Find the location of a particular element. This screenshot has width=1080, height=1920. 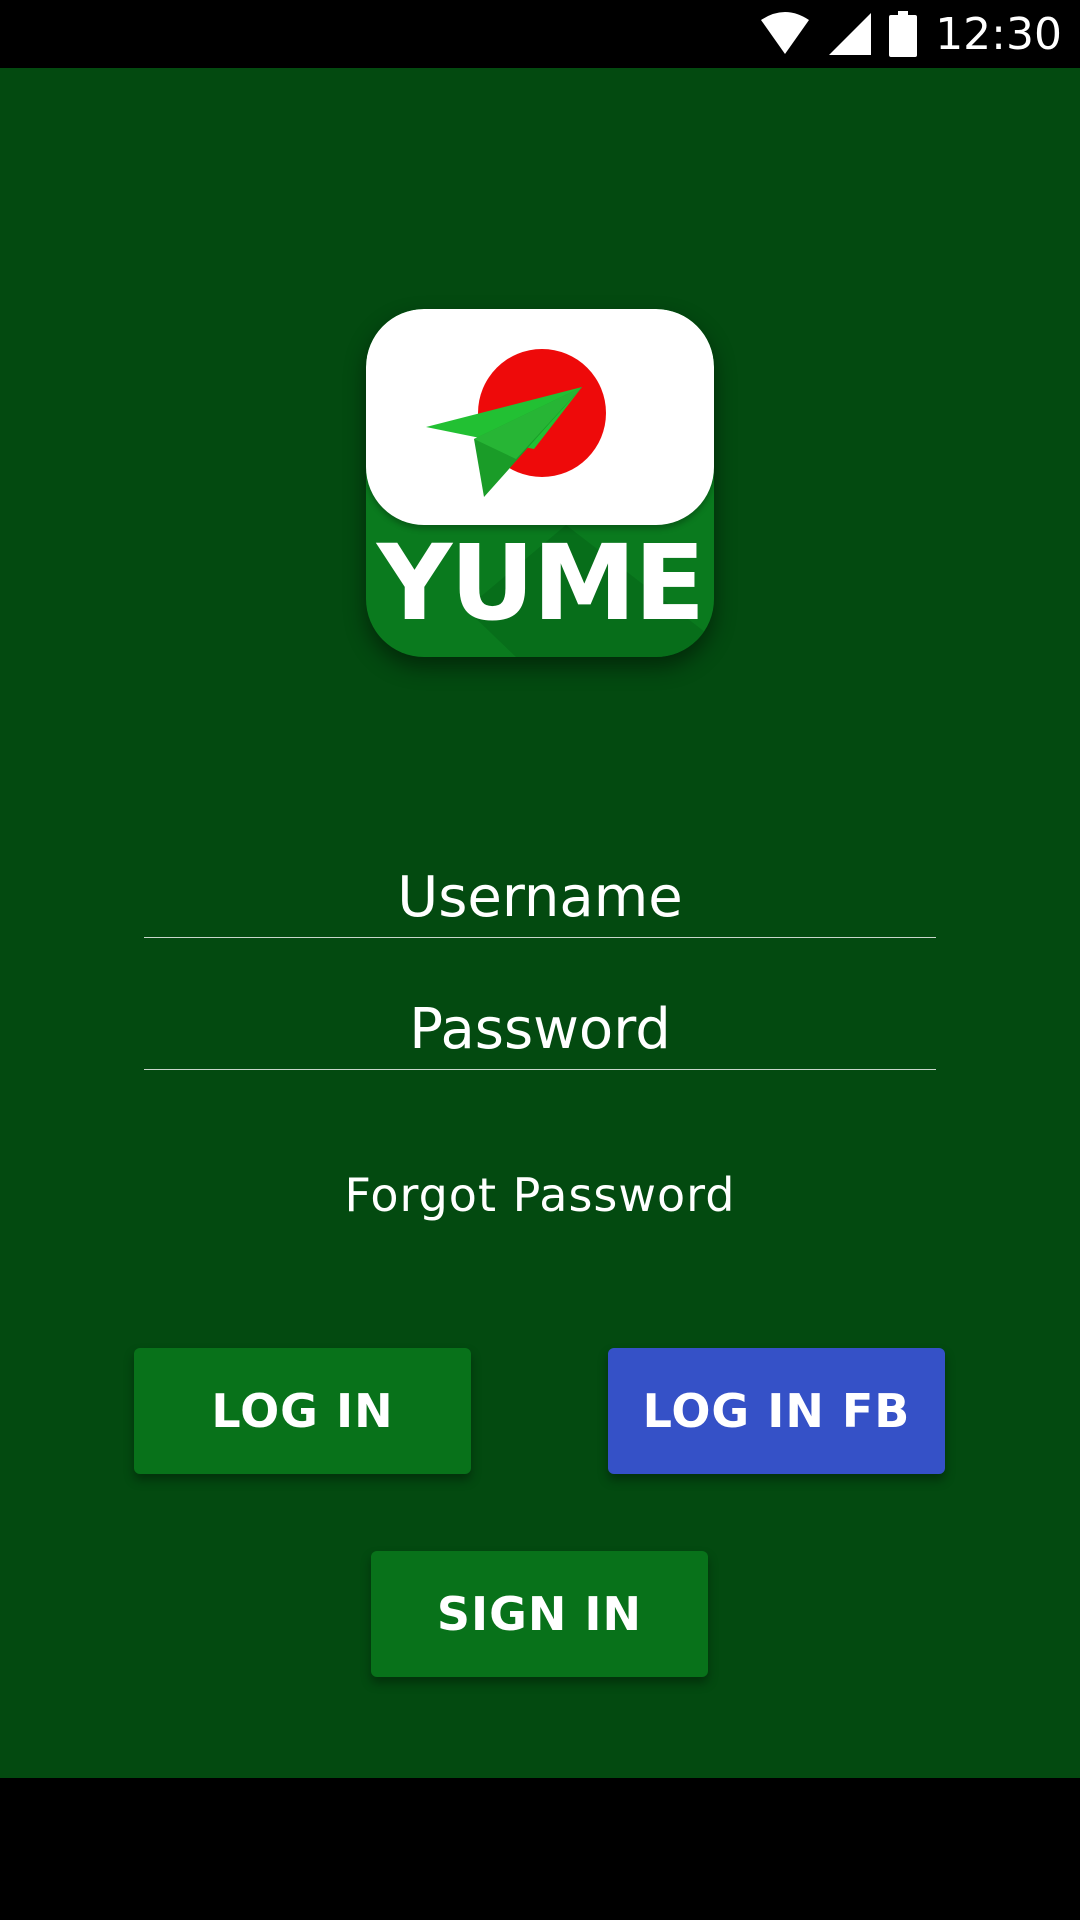

app-logo: YUME is located at coordinates (540, 483).